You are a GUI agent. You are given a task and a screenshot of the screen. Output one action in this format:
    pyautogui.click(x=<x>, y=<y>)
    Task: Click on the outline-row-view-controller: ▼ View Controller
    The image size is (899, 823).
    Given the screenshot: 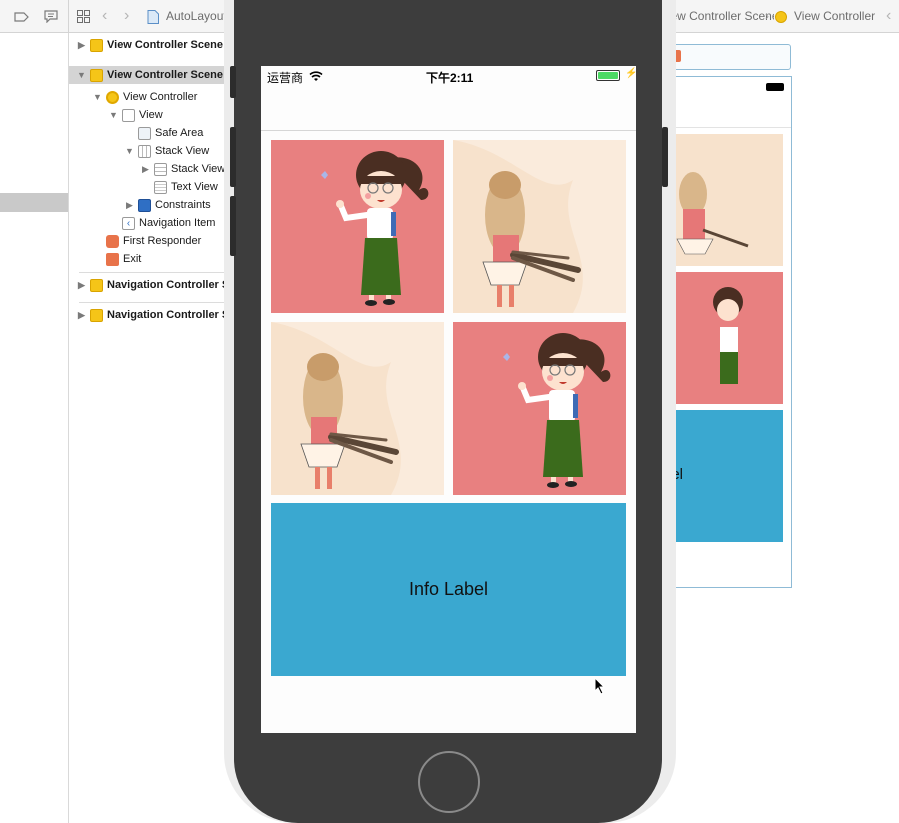 What is the action you would take?
    pyautogui.click(x=145, y=97)
    